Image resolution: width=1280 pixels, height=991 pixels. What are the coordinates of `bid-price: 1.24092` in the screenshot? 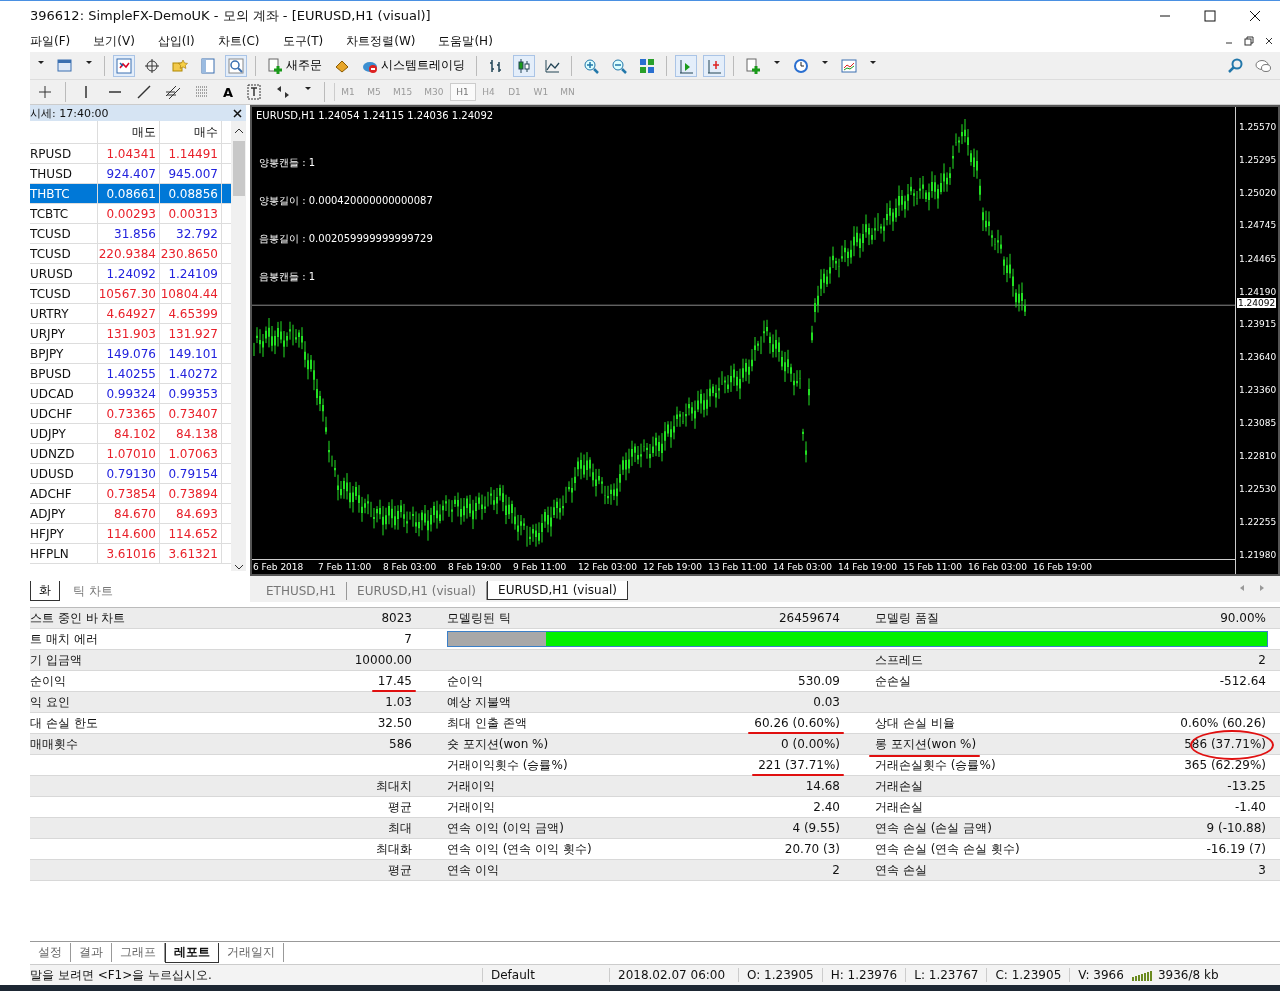 It's located at (129, 273).